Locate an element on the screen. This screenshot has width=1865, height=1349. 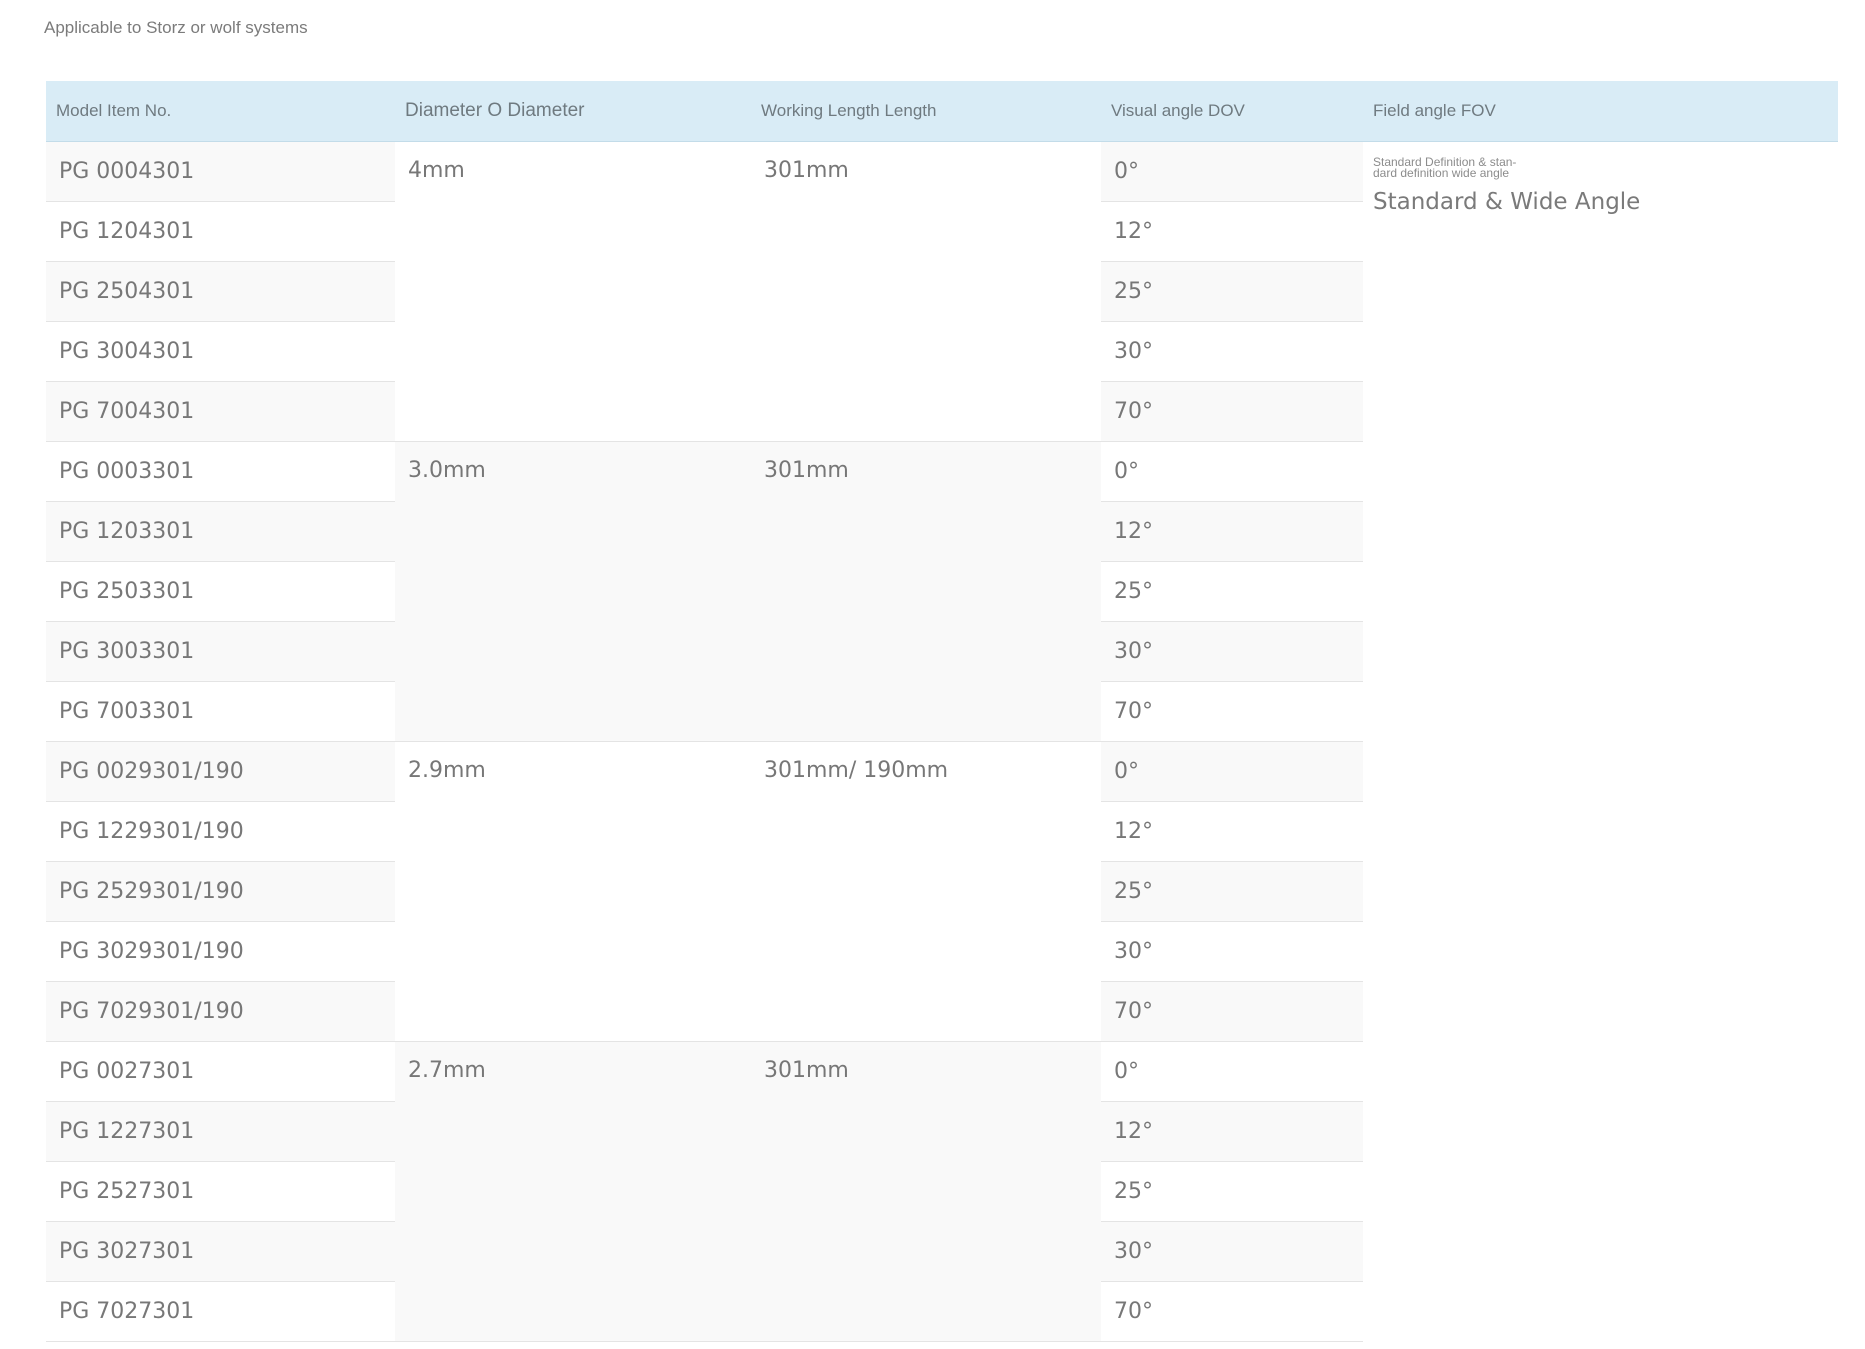
diameter-cell: 2.7mm is located at coordinates (573, 1191).